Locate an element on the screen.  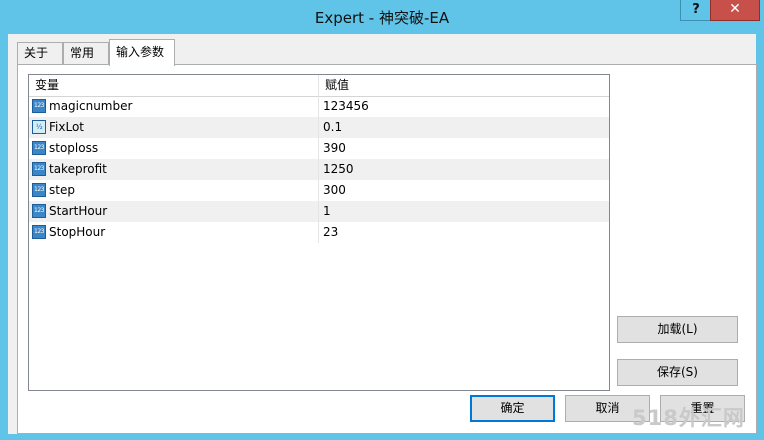
cell-name: 123 stoploss is located at coordinates (174, 148).